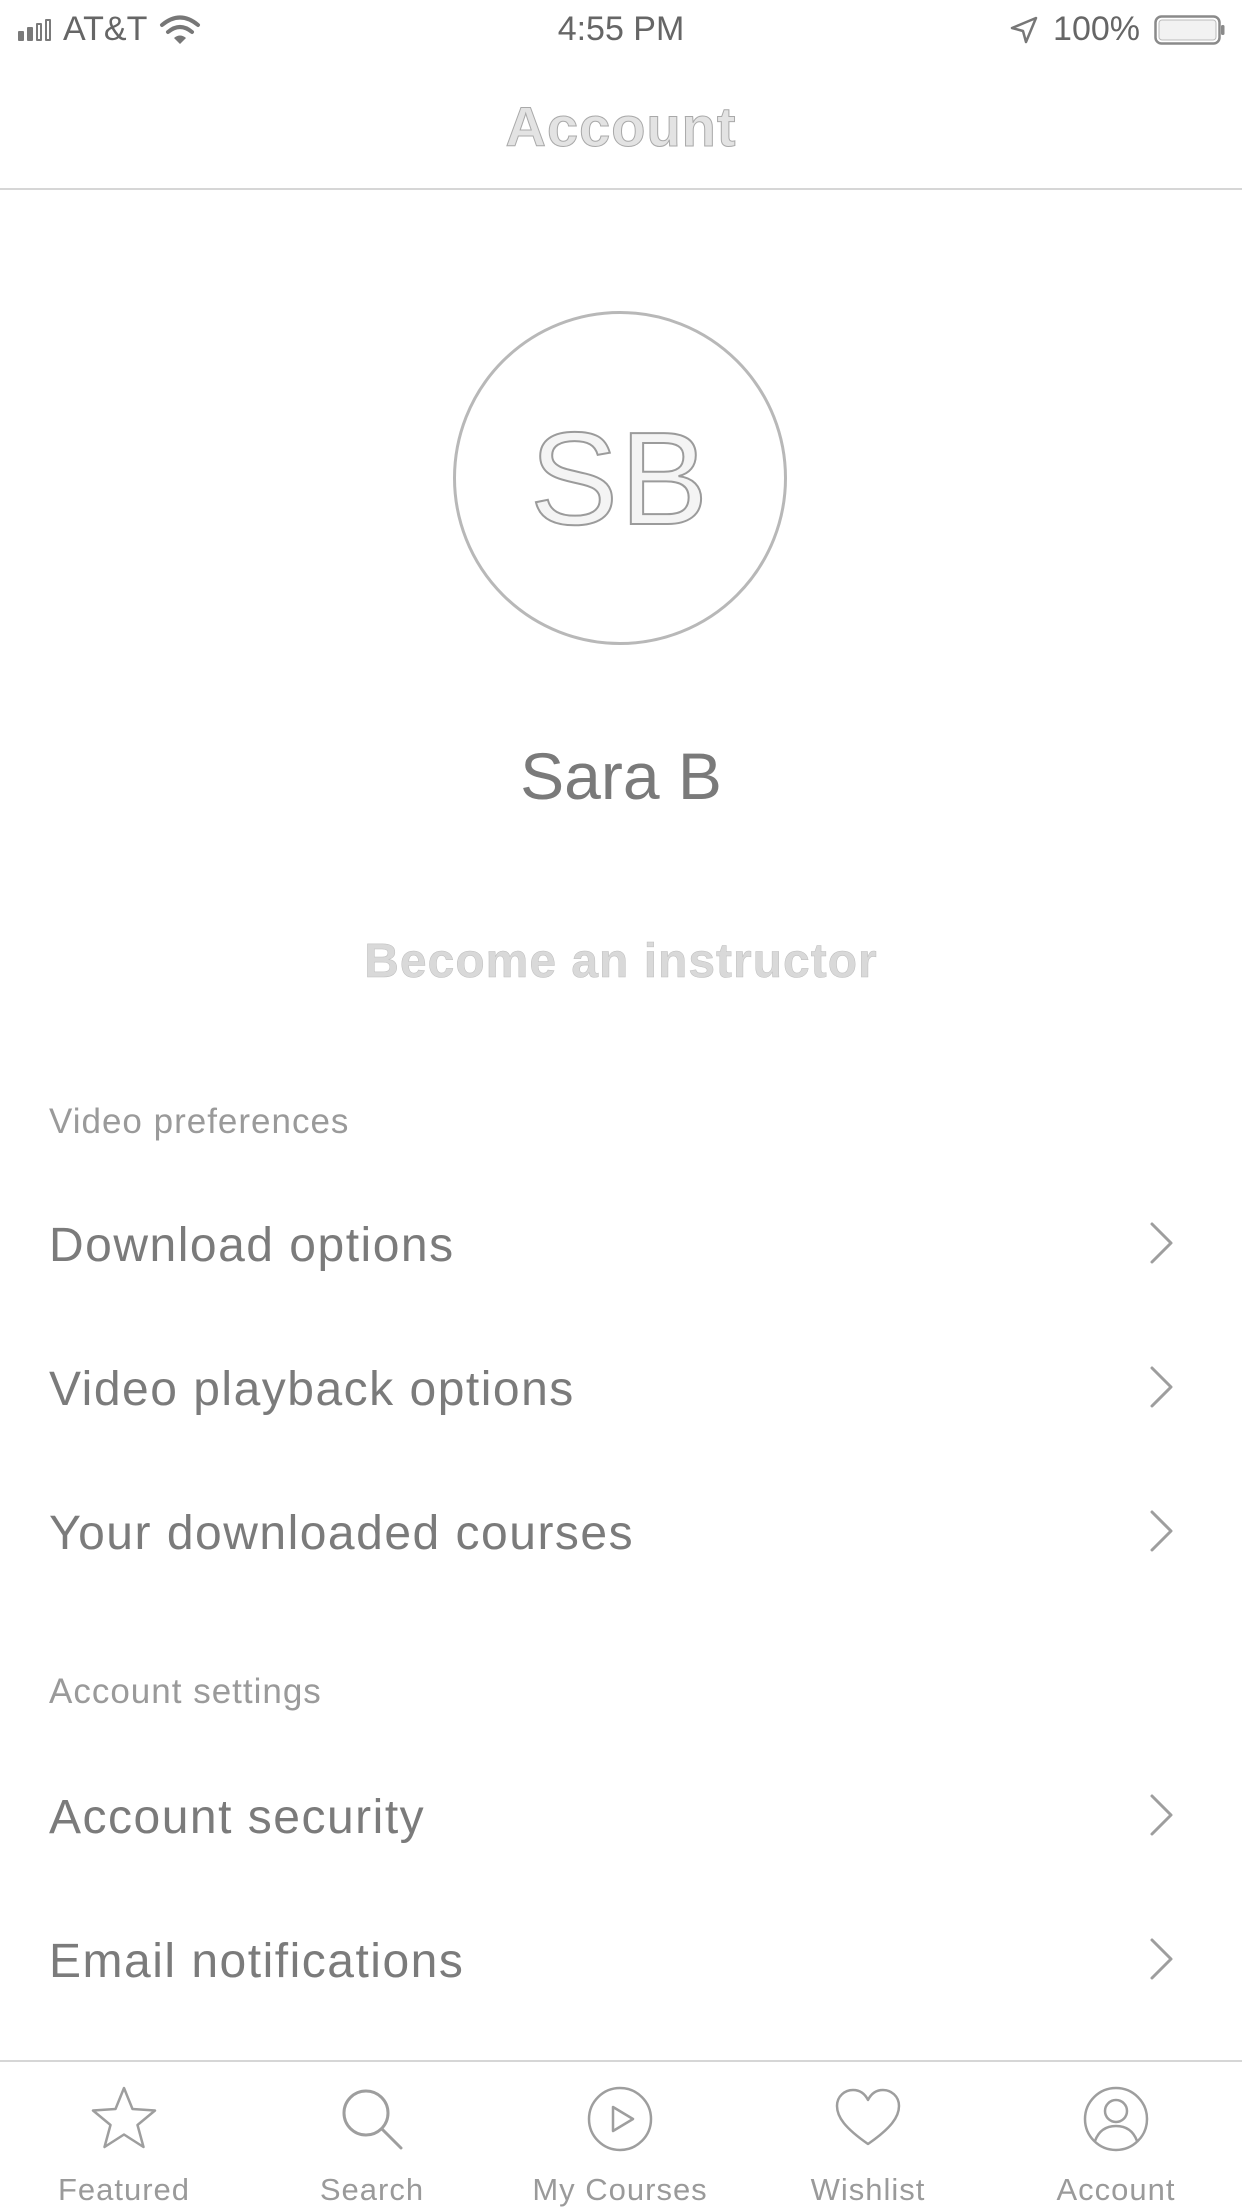 The height and width of the screenshot is (2208, 1242). I want to click on play-circle-icon, so click(620, 2119).